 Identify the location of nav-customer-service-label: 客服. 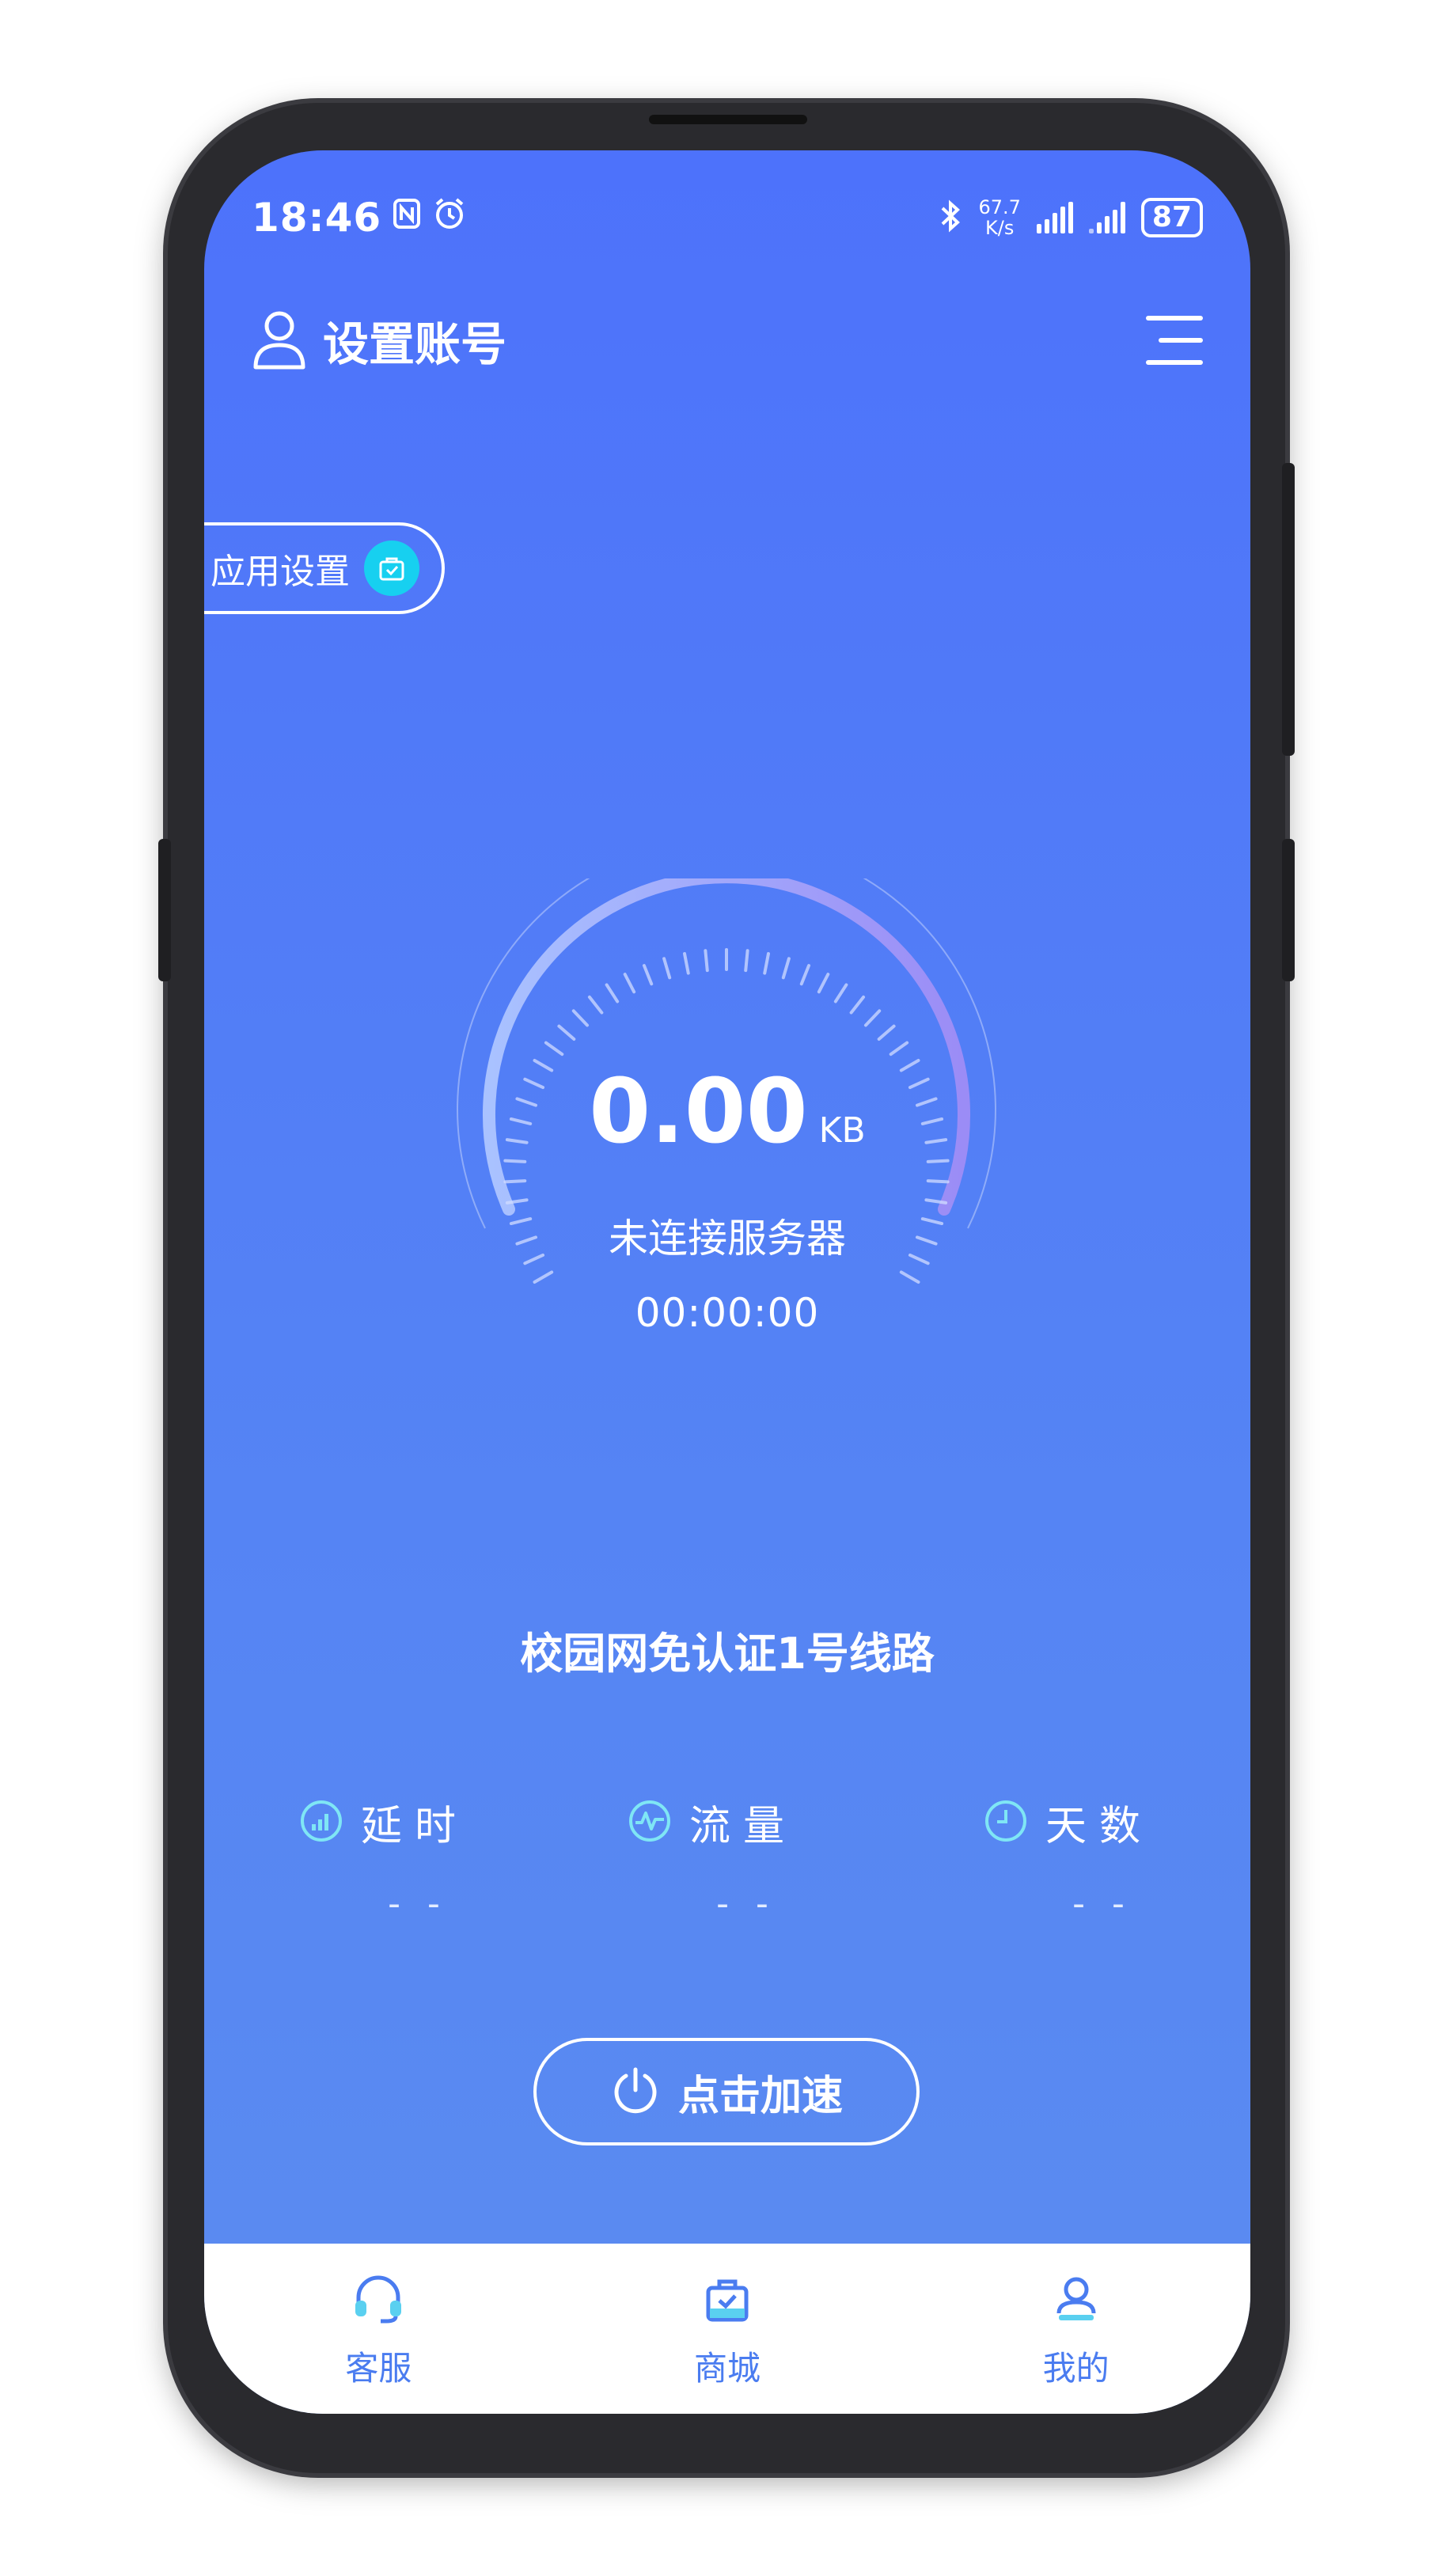
(378, 2368).